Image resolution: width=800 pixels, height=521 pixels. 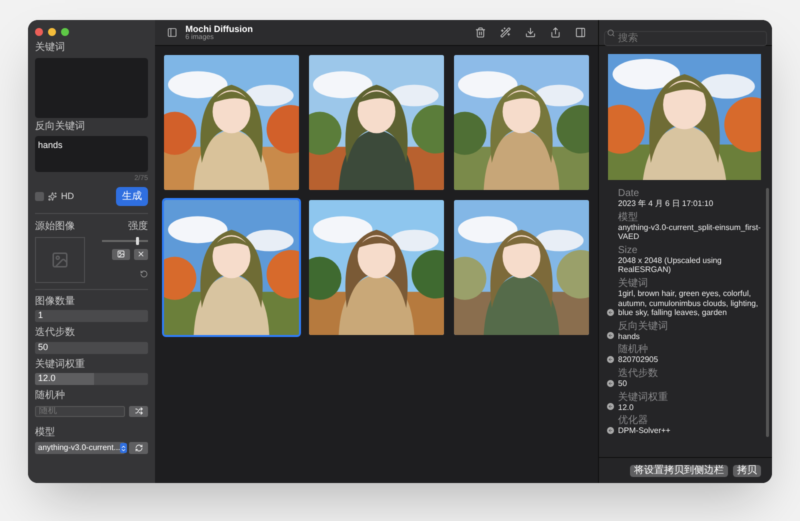 I want to click on search-field: 搜索, so click(x=685, y=38).